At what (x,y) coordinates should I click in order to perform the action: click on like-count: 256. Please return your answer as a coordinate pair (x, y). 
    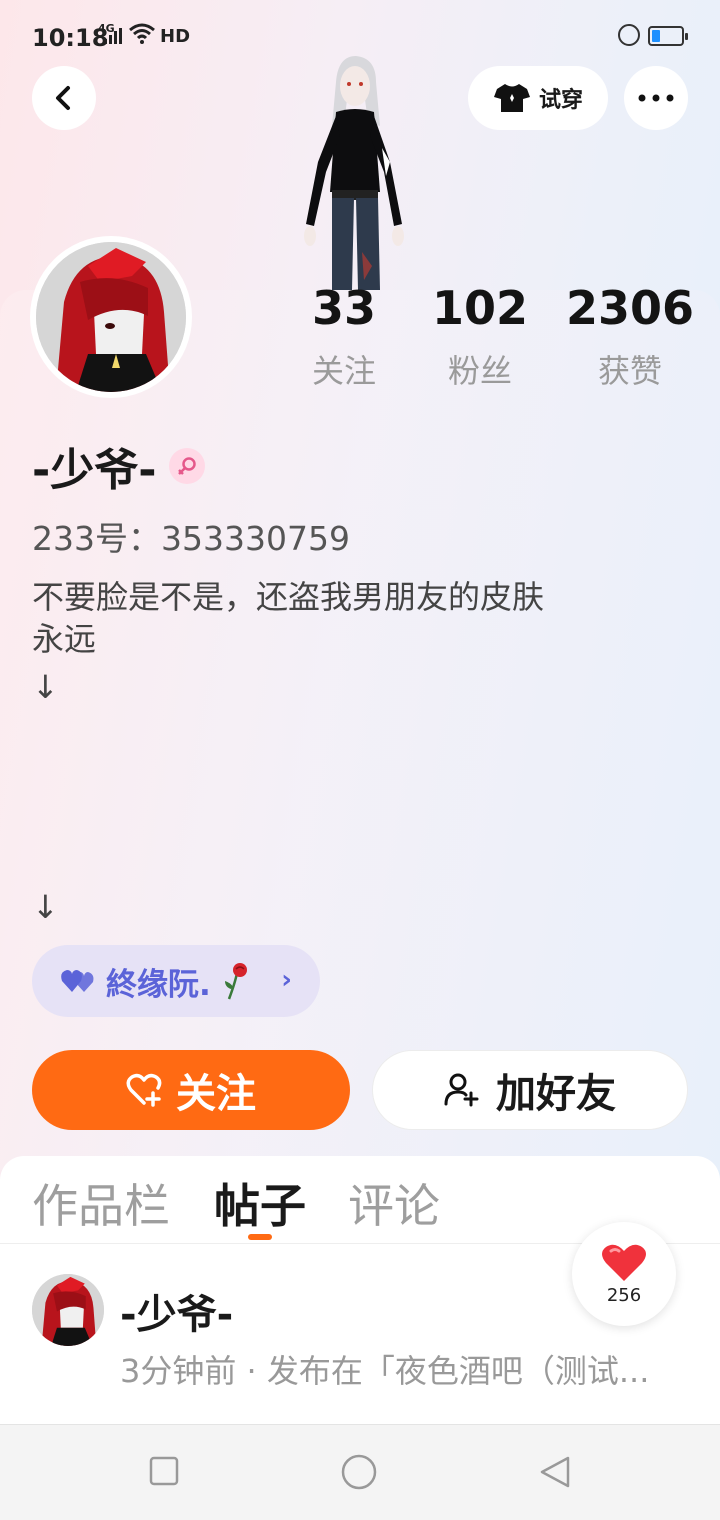
    Looking at the image, I should click on (624, 1295).